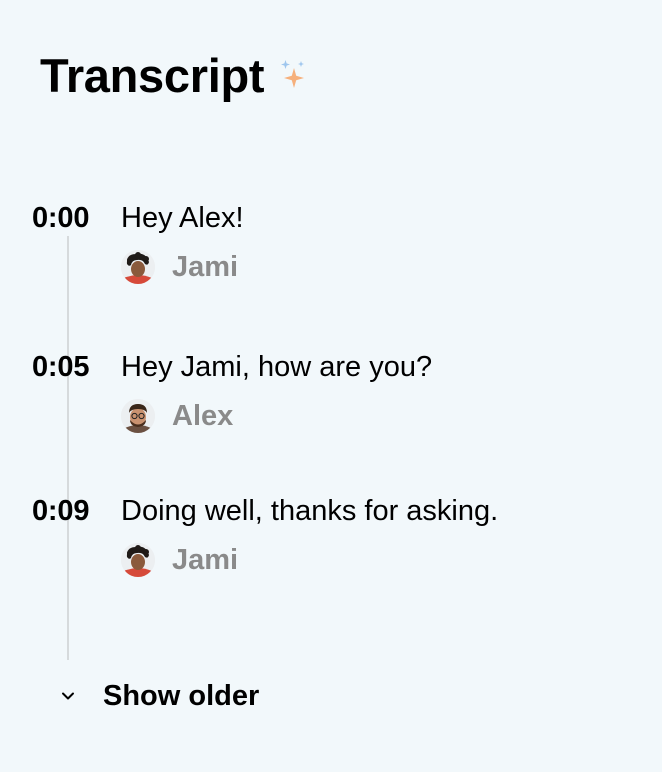 The image size is (662, 772). What do you see at coordinates (138, 416) in the screenshot?
I see `avatar-alex` at bounding box center [138, 416].